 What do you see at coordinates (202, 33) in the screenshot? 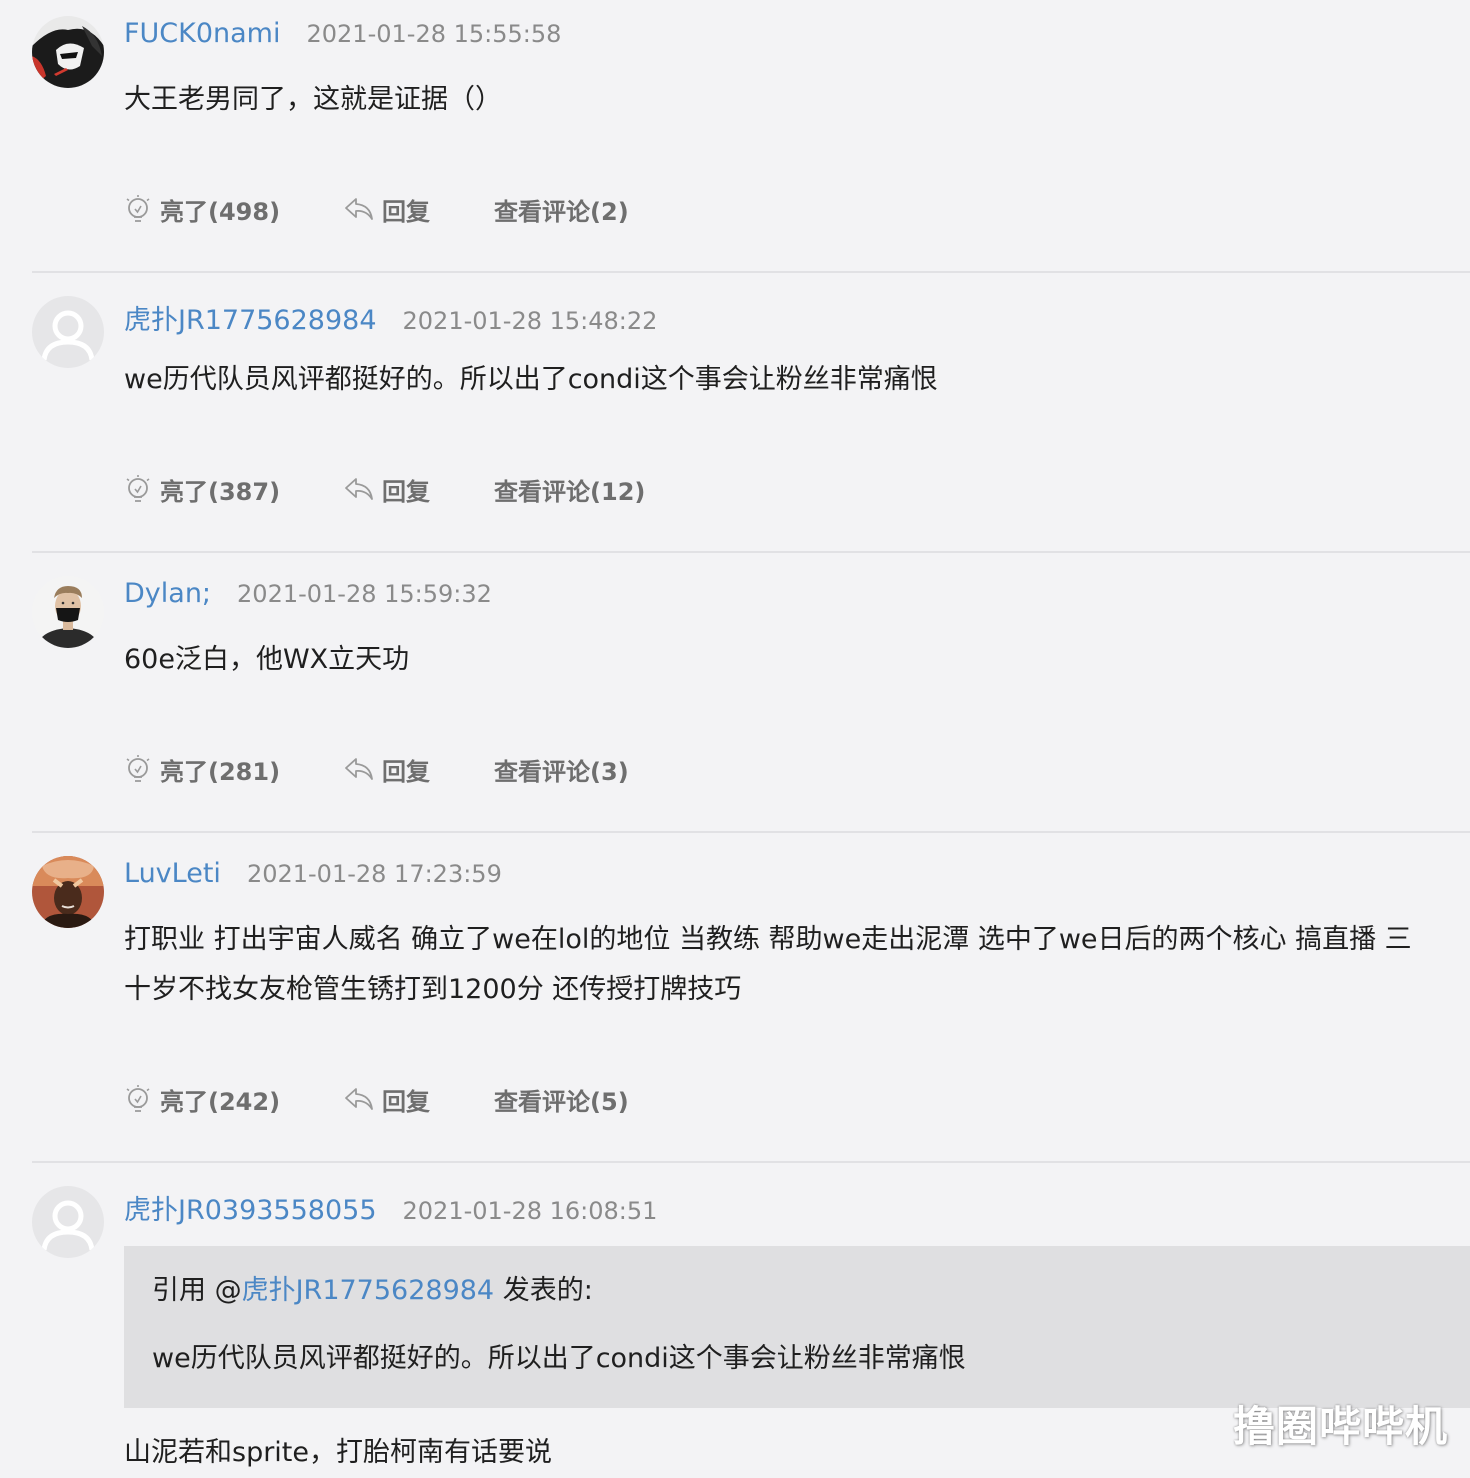
I see `username: FUCK0nami` at bounding box center [202, 33].